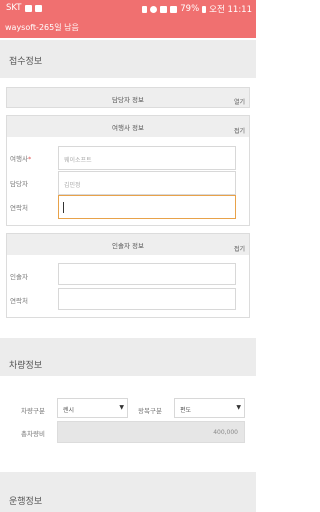  What do you see at coordinates (147, 274) in the screenshot?
I see `guide-input` at bounding box center [147, 274].